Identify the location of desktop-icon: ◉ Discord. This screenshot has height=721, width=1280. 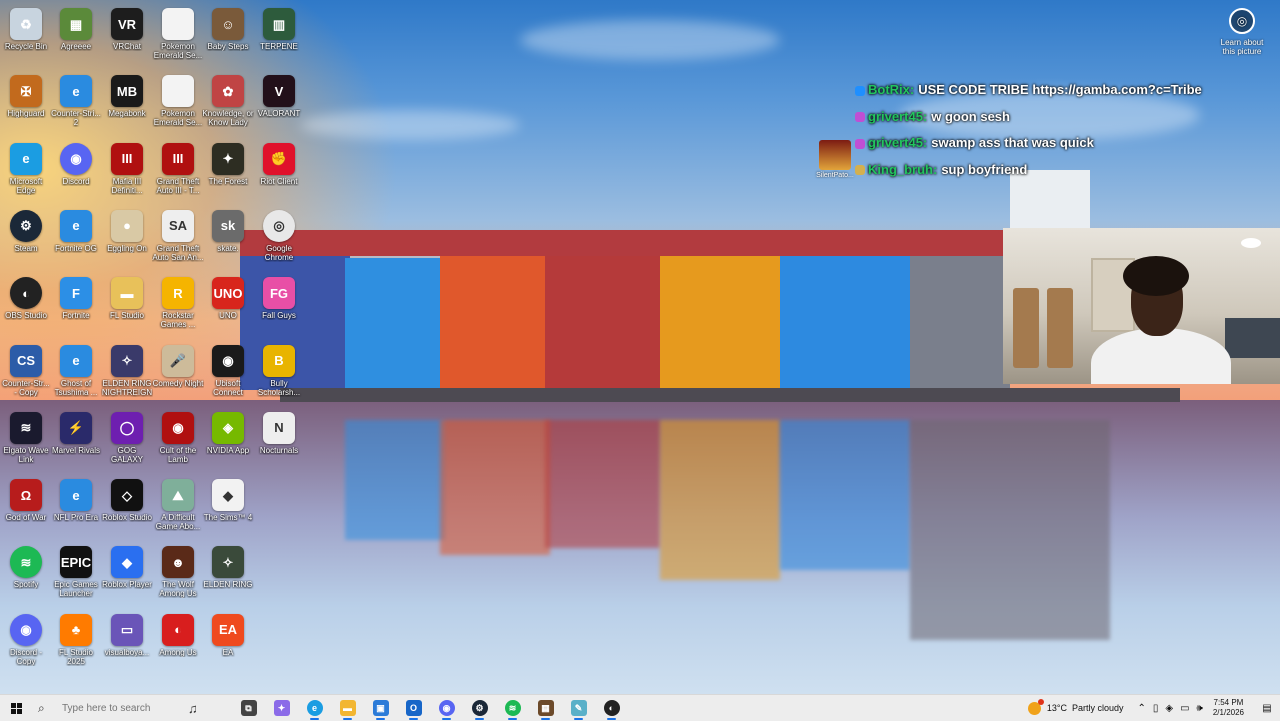
(76, 162).